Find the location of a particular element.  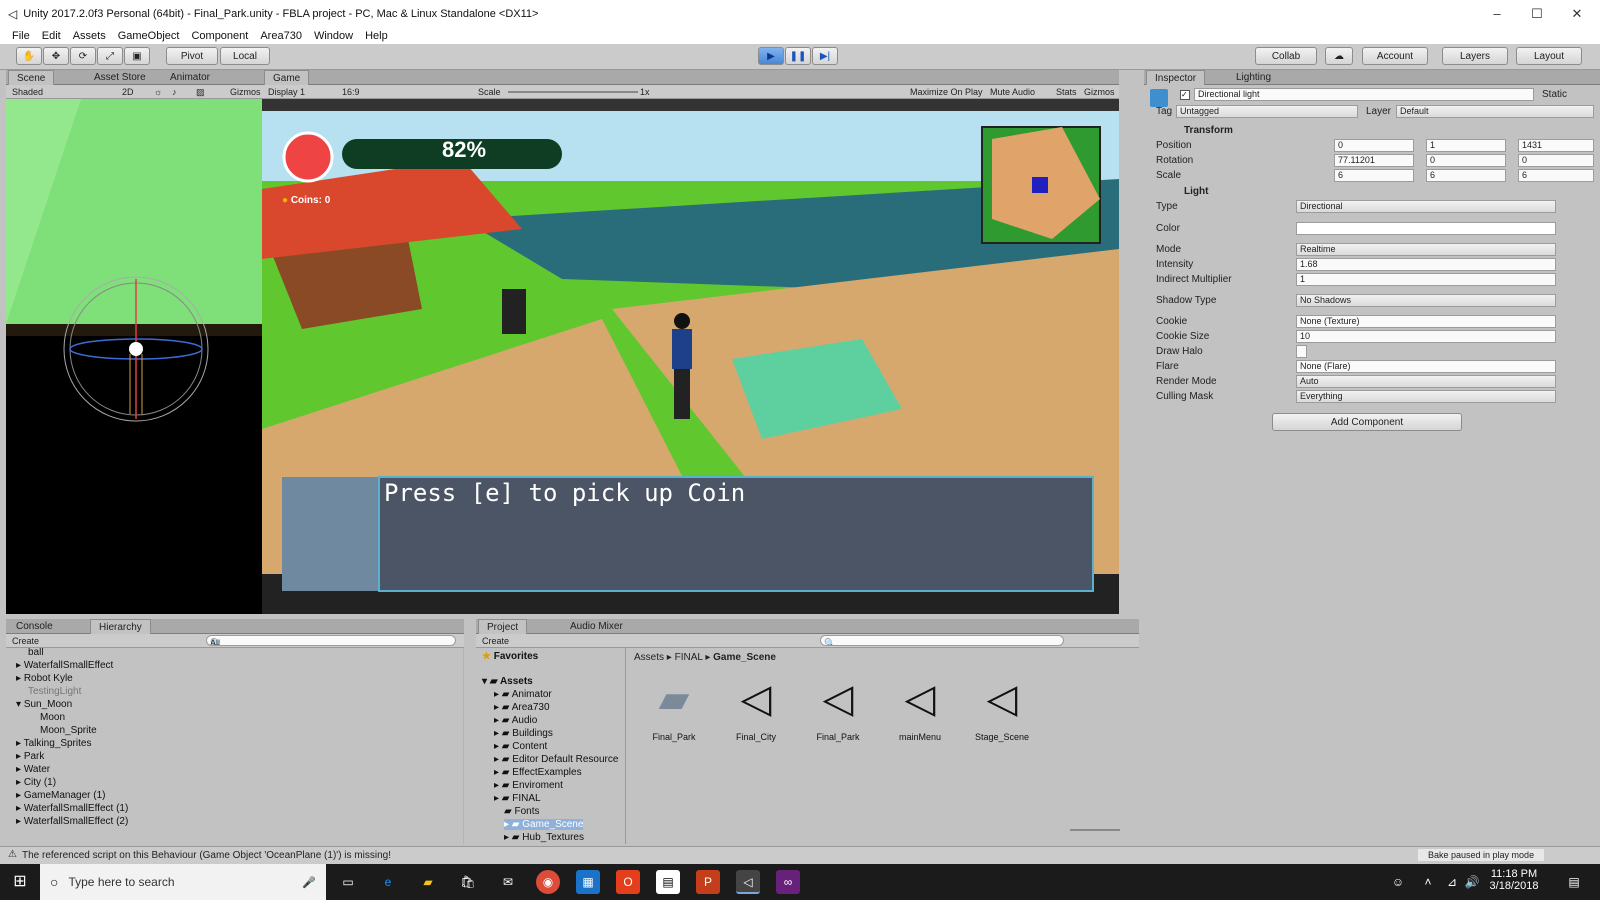

edge-icon: e is located at coordinates (388, 882).